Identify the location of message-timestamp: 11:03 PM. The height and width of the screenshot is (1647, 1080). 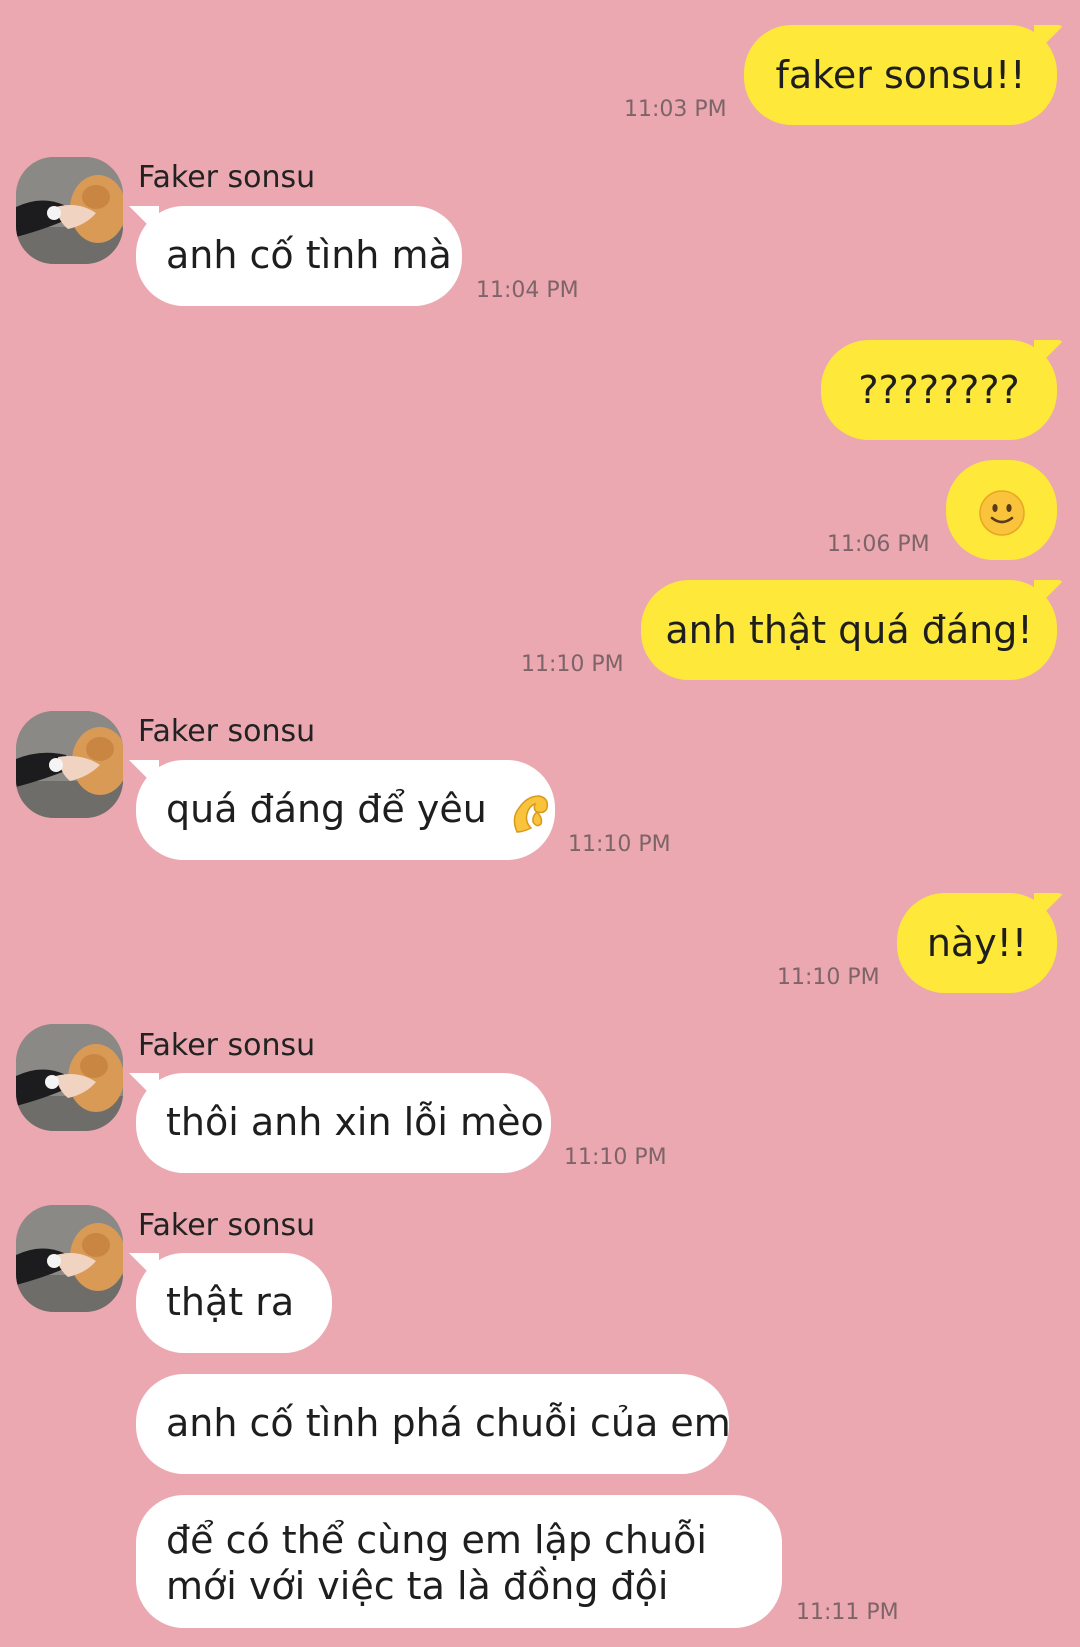
(675, 109).